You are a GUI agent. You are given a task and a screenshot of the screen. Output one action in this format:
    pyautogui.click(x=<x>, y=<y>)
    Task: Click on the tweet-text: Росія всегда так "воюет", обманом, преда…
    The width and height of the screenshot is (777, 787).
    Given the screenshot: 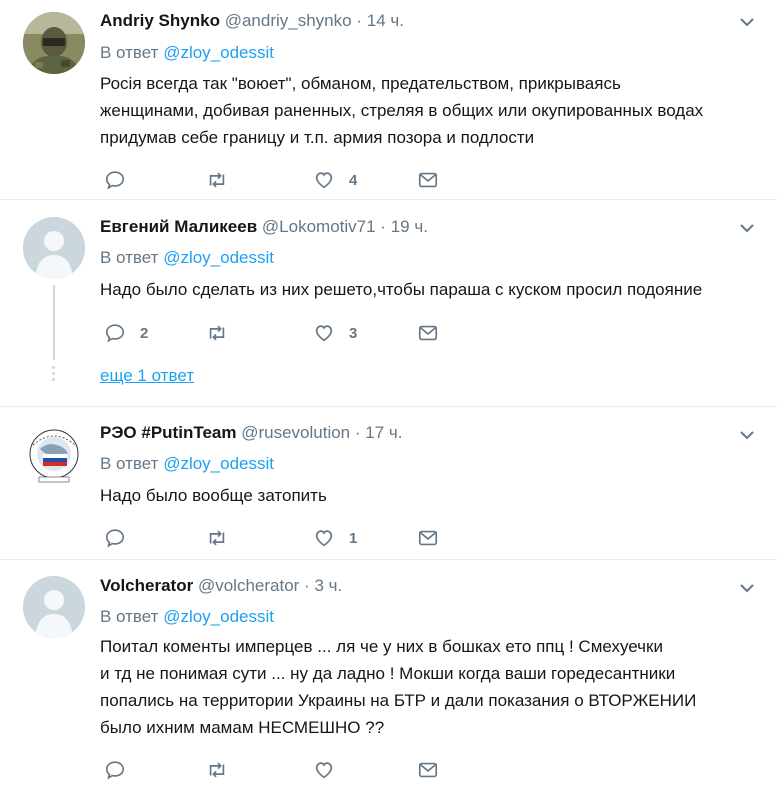 What is the action you would take?
    pyautogui.click(x=430, y=110)
    